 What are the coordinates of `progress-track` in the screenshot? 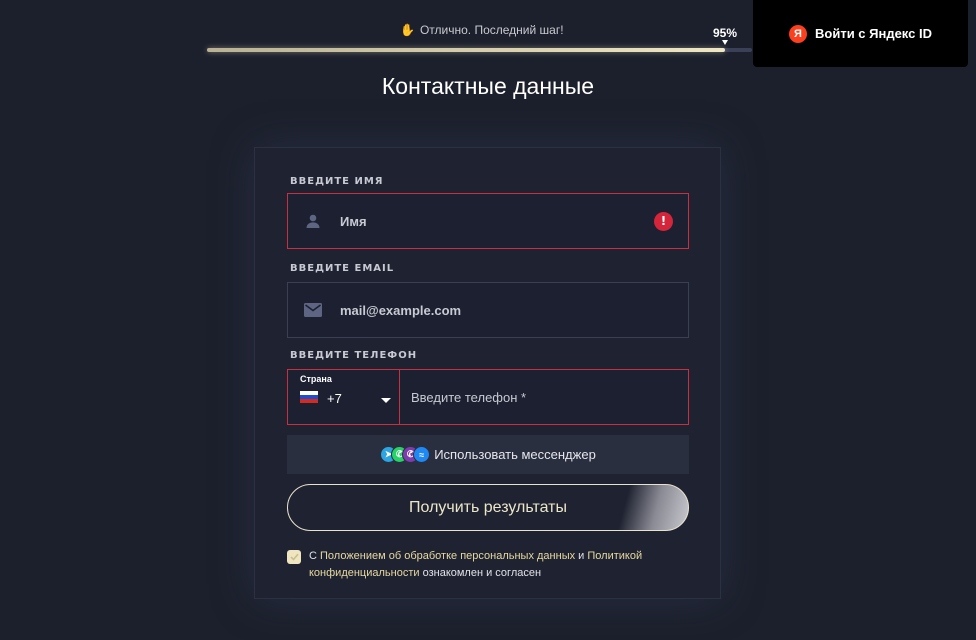 It's located at (479, 50).